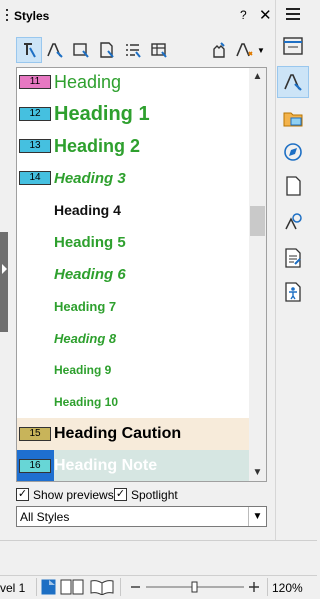  I want to click on properties-icon, so click(293, 46).